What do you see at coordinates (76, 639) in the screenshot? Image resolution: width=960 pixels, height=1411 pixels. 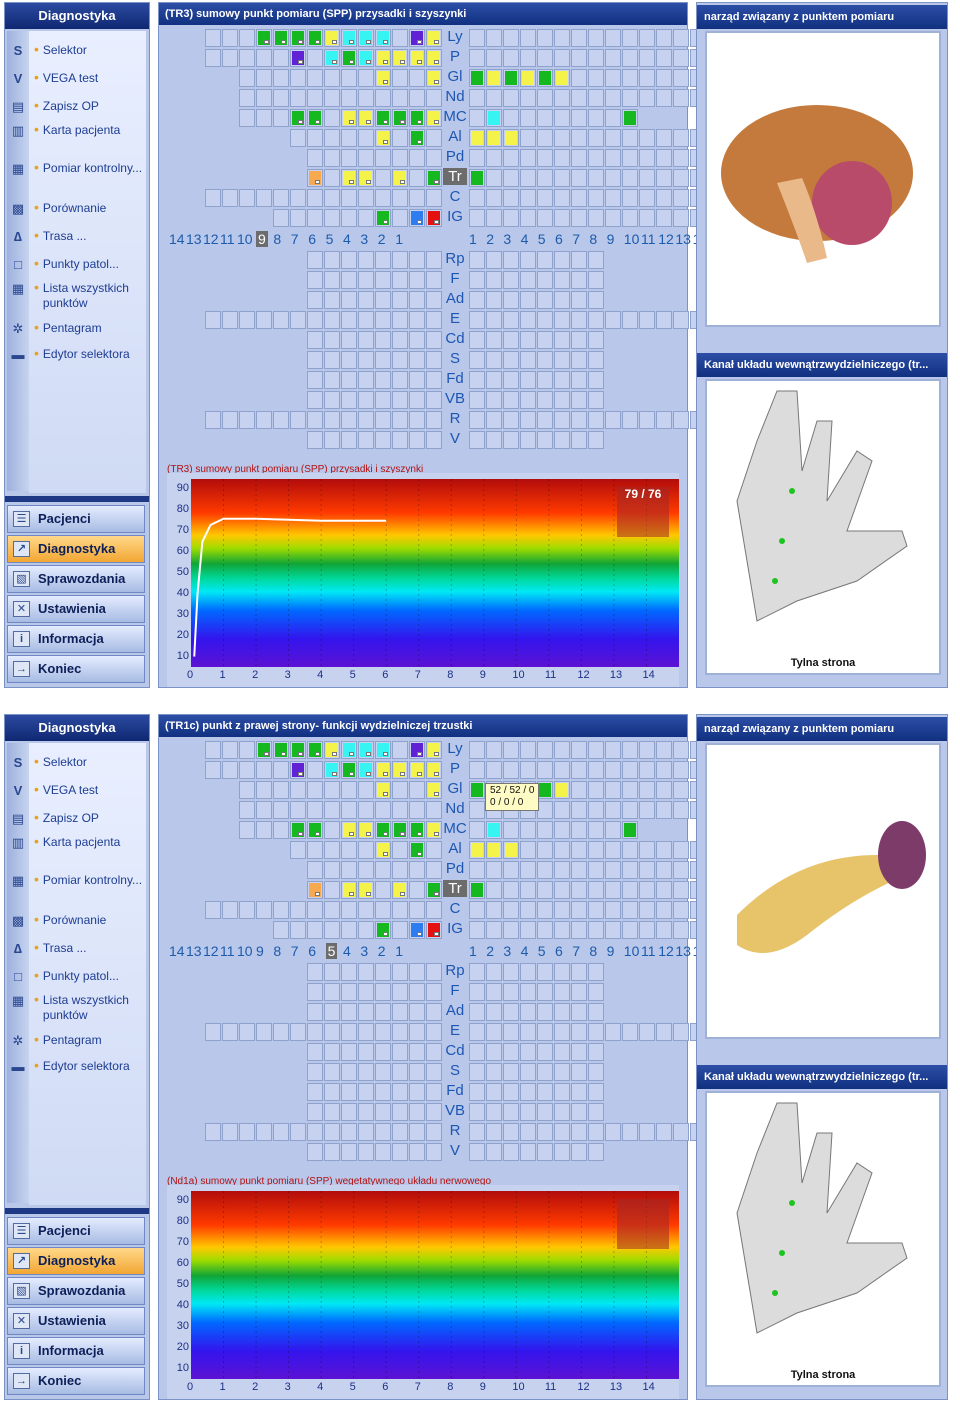 I see `nav-button-informacja: i Informacja` at bounding box center [76, 639].